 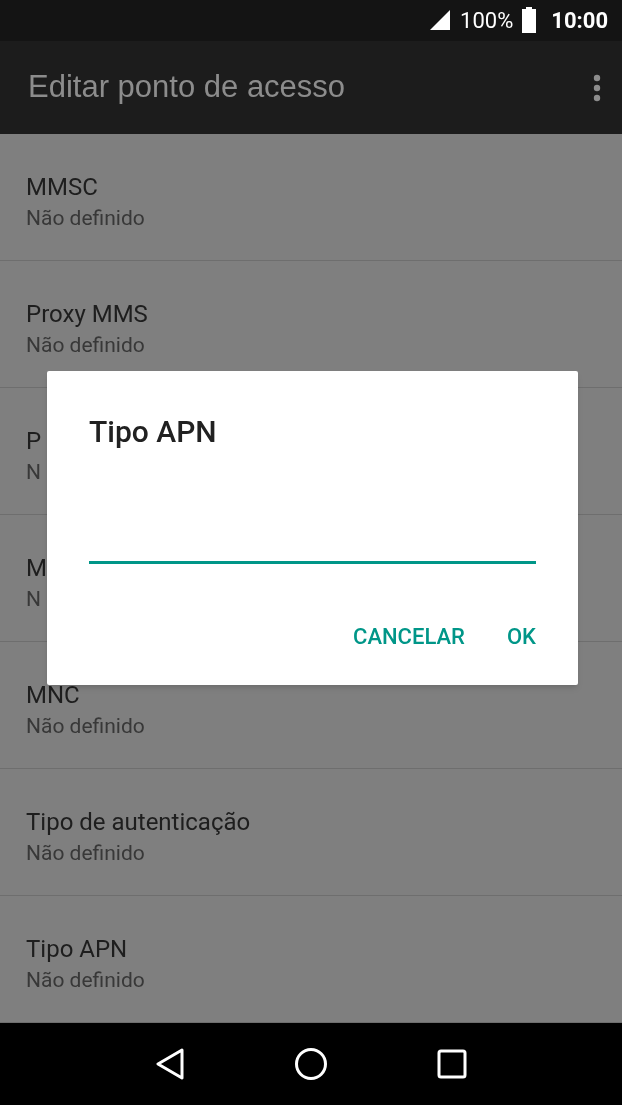 I want to click on setting-title: Tipo APN, so click(x=77, y=950).